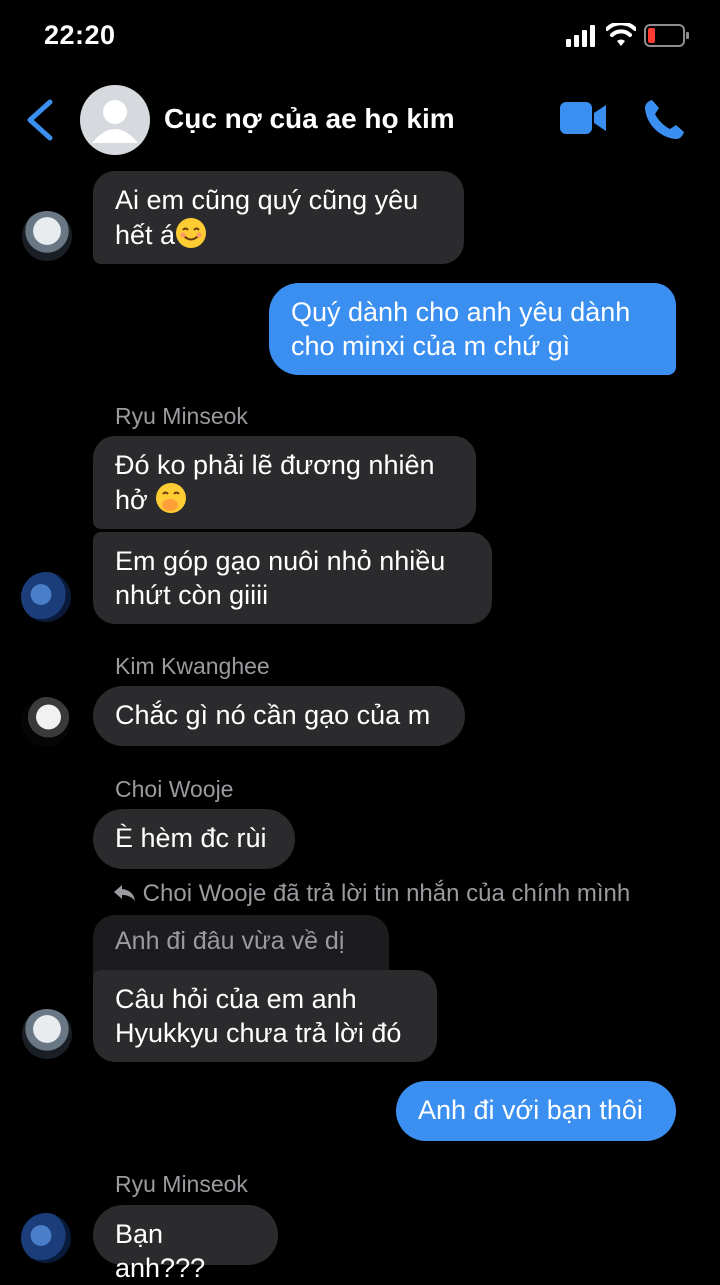  Describe the element at coordinates (124, 893) in the screenshot. I see `reply-arrow-icon` at that location.